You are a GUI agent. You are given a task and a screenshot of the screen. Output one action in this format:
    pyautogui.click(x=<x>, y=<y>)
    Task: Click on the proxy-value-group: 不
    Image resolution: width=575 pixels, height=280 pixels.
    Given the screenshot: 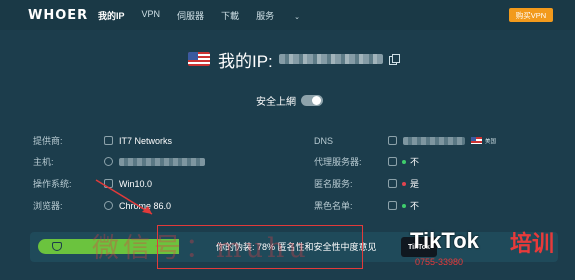 What is the action you would take?
    pyautogui.click(x=403, y=161)
    